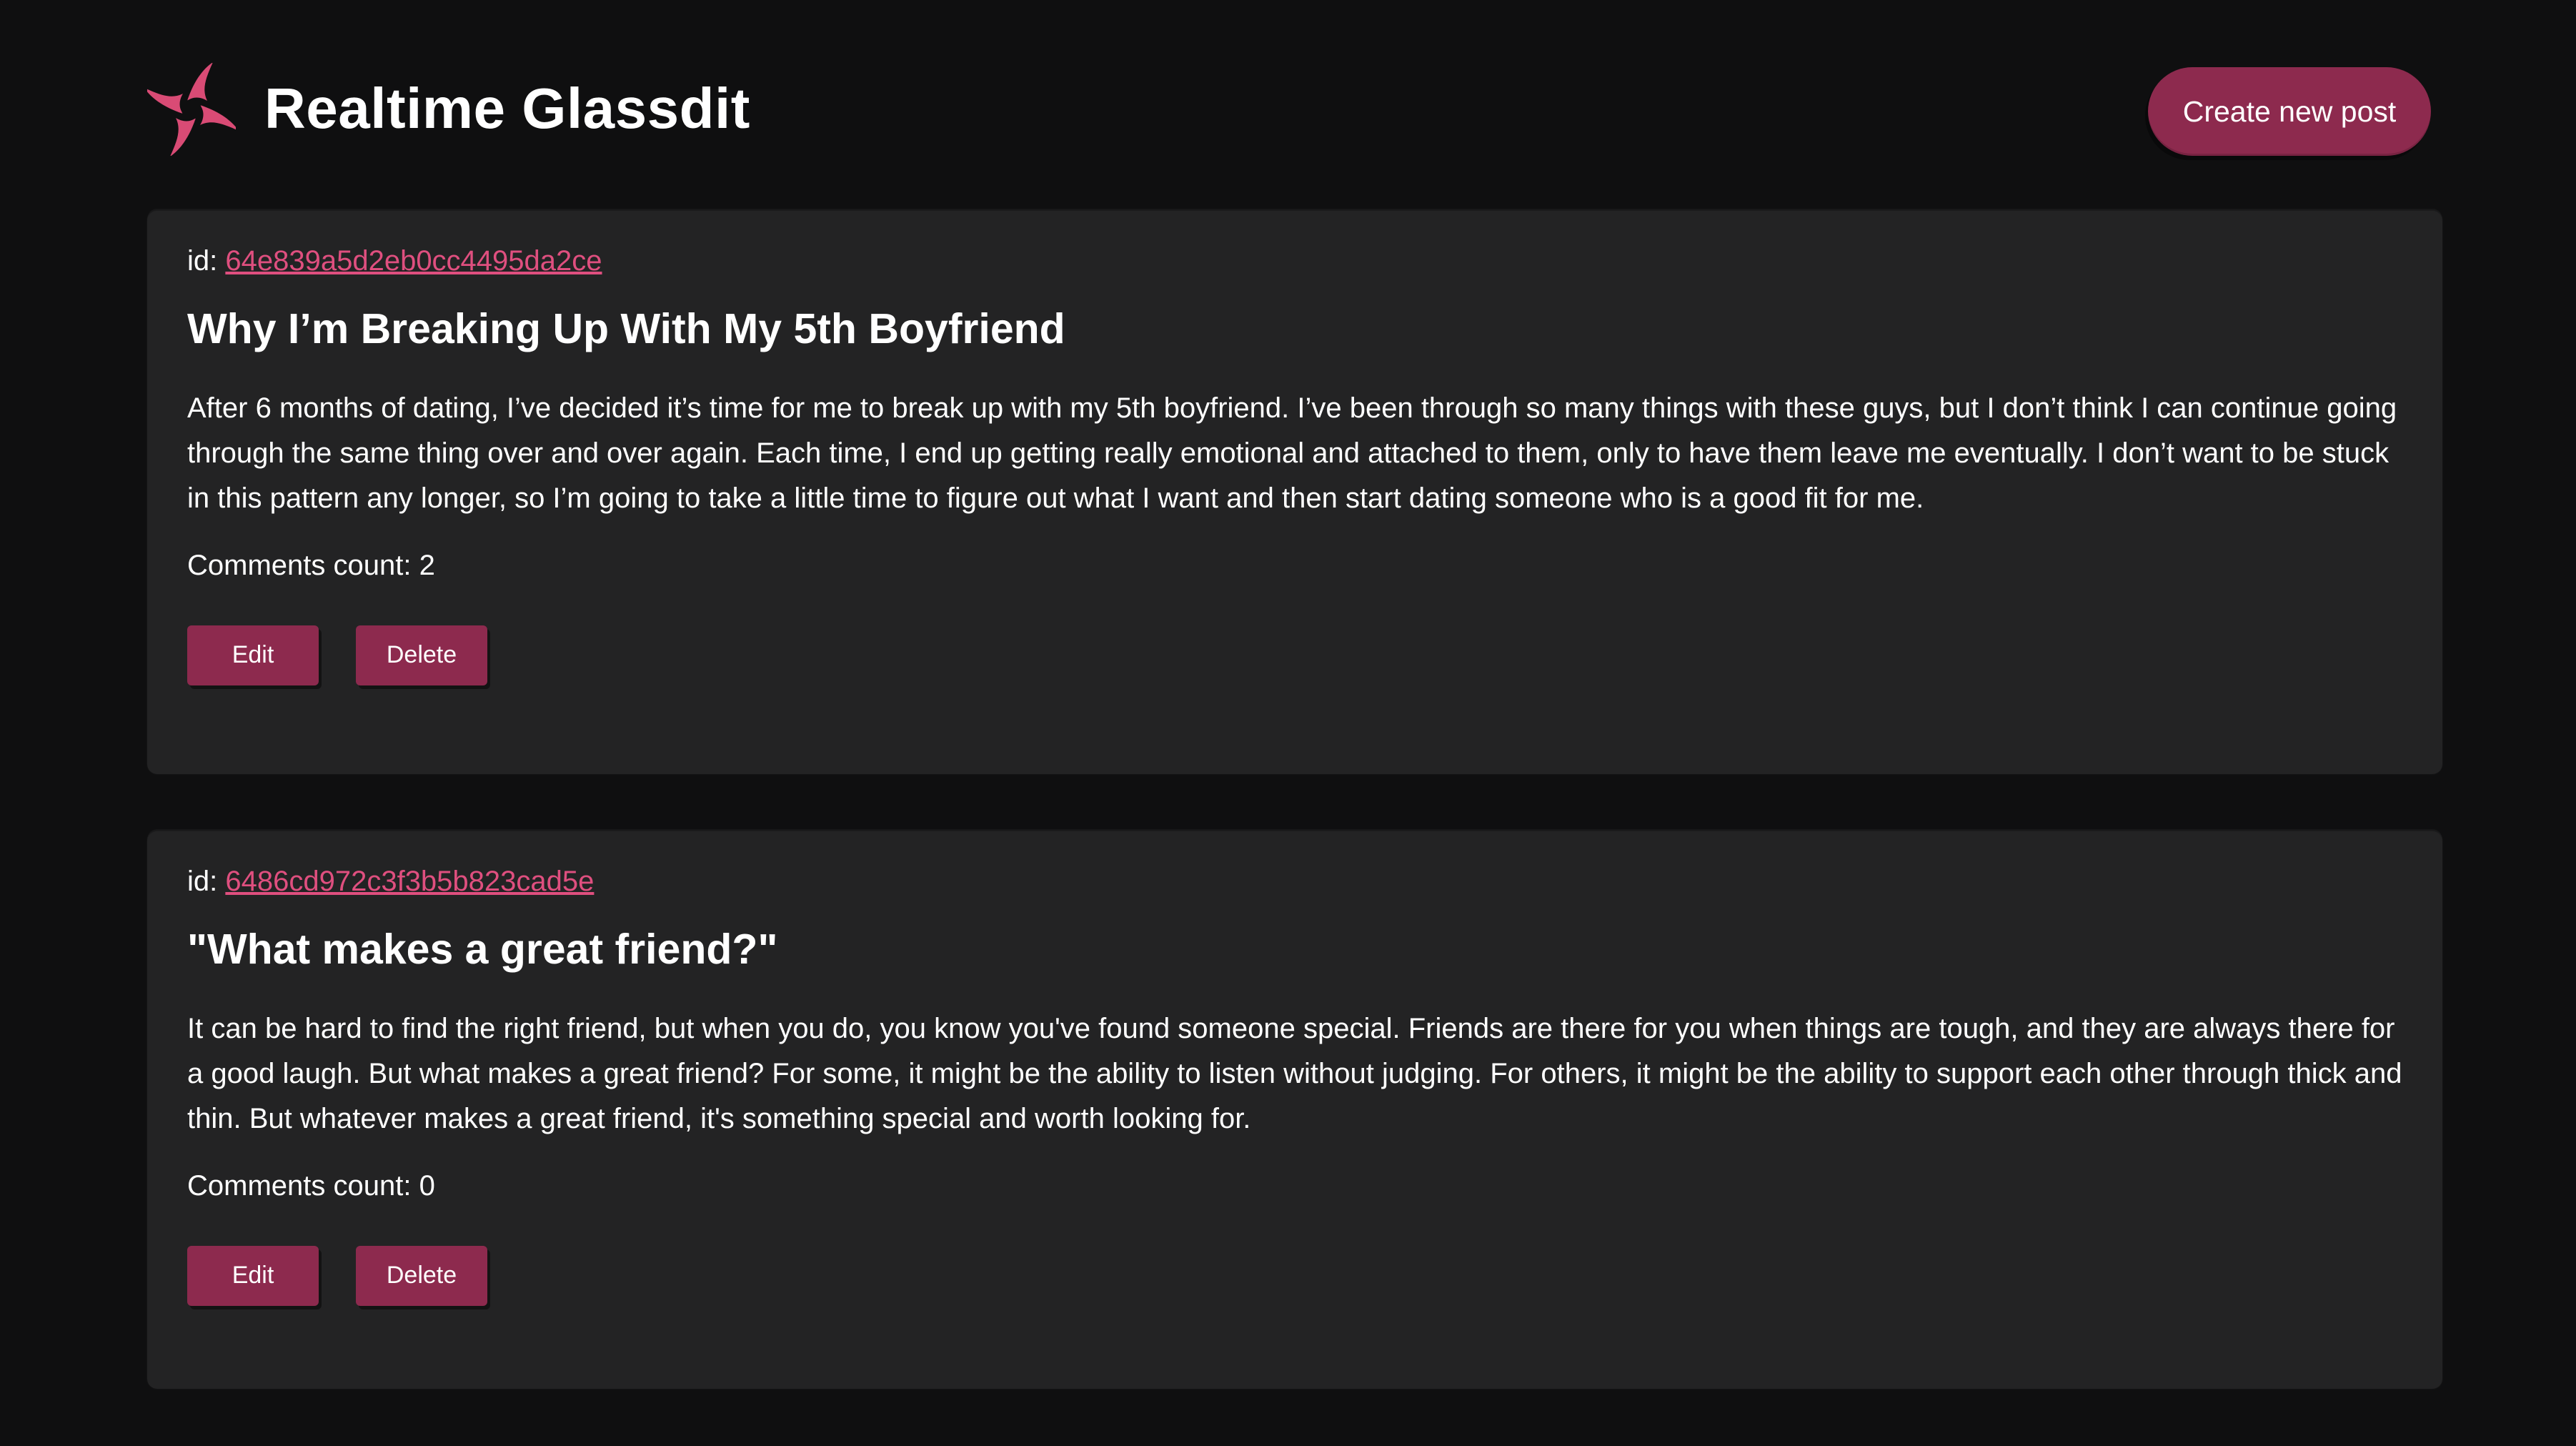 The height and width of the screenshot is (1446, 2576). I want to click on post-title: "What makes a great friend?", so click(482, 949).